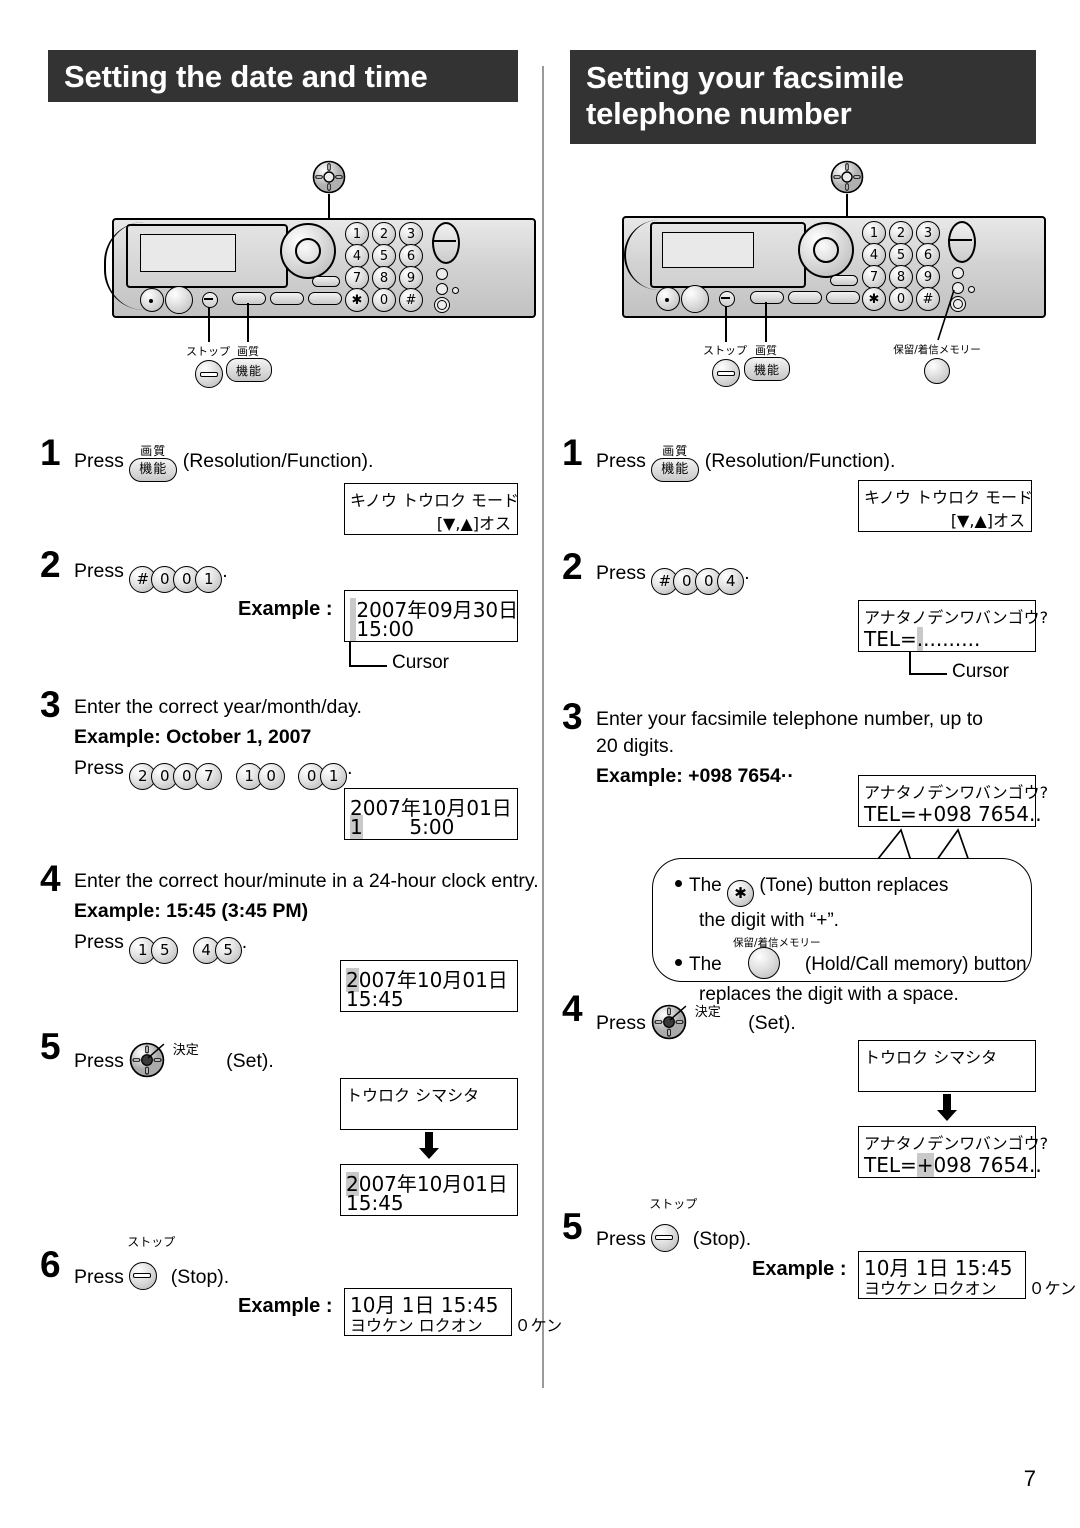  I want to click on step-number: 1, so click(572, 452).